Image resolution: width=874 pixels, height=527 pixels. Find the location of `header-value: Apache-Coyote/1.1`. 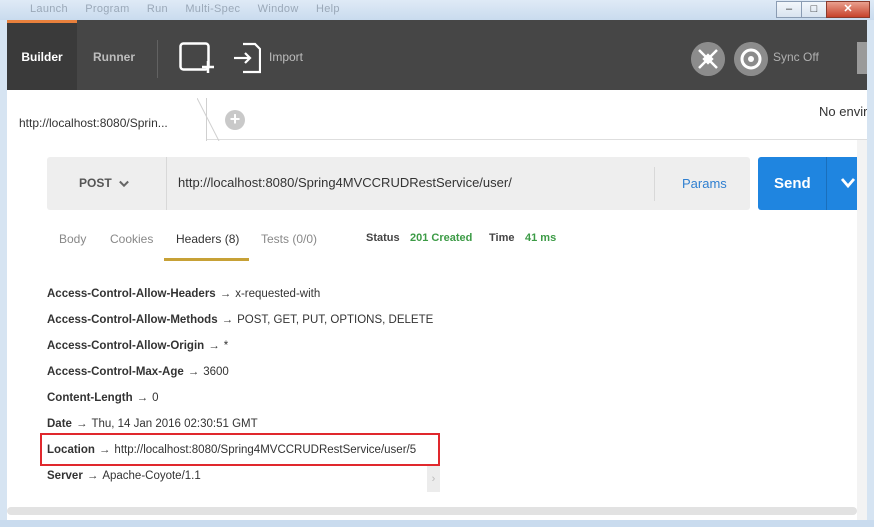

header-value: Apache-Coyote/1.1 is located at coordinates (151, 476).